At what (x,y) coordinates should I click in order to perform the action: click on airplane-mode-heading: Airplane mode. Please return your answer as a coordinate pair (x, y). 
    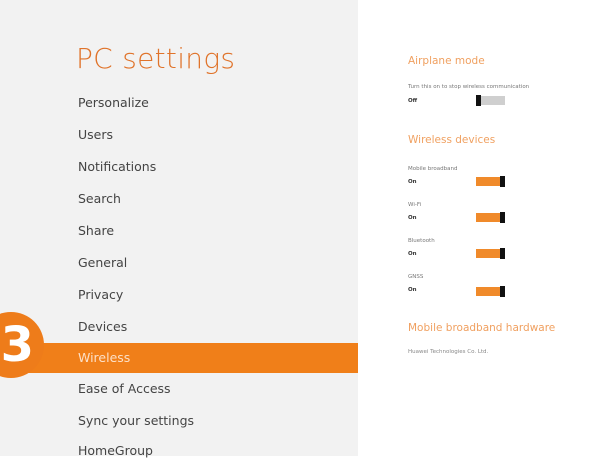
    Looking at the image, I should click on (446, 61).